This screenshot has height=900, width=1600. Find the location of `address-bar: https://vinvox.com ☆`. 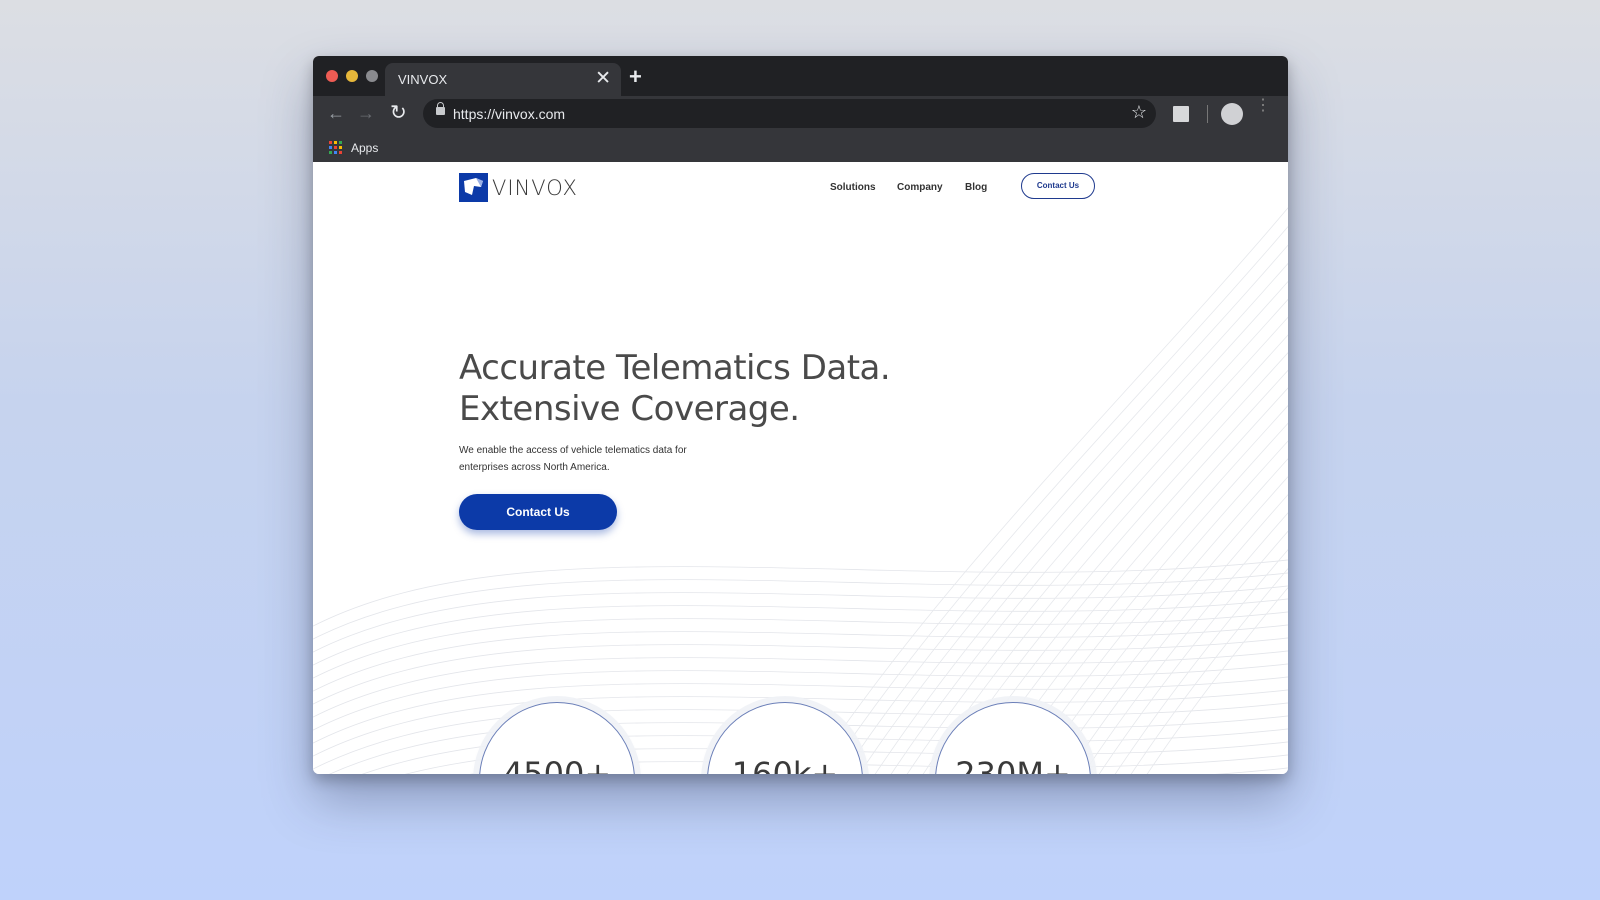

address-bar: https://vinvox.com ☆ is located at coordinates (789, 113).